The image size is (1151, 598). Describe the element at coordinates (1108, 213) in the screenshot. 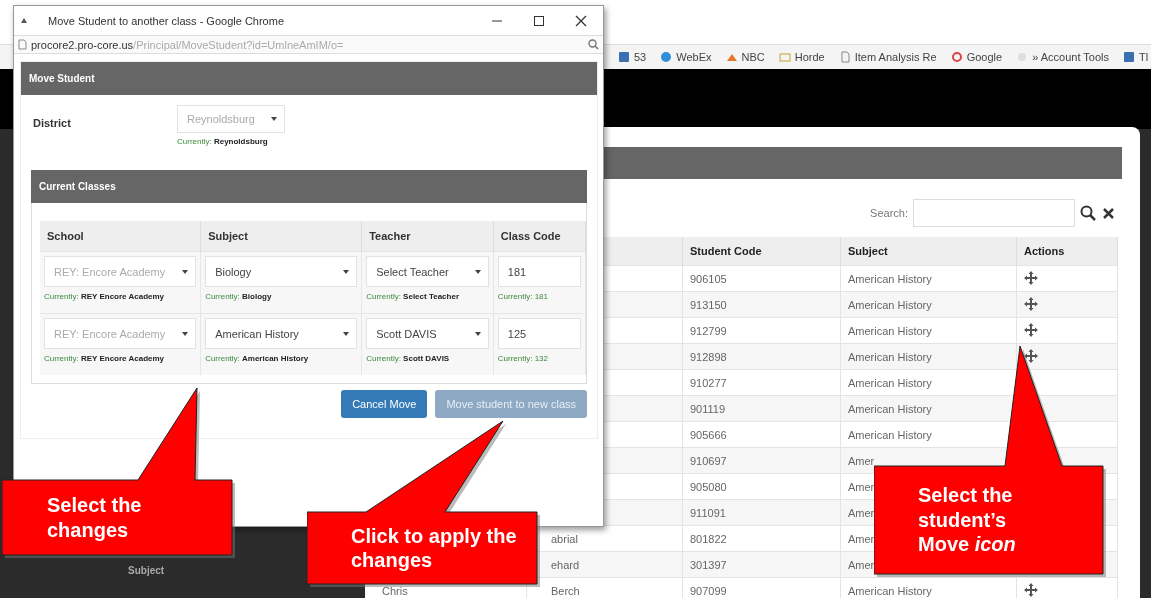

I see `clear-icon` at that location.